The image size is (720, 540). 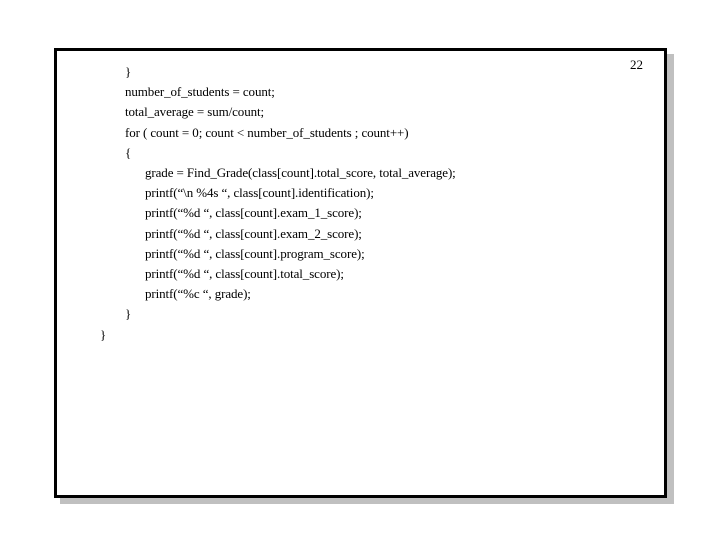 I want to click on code-line: printf(“%c “, grade);, so click(x=198, y=294).